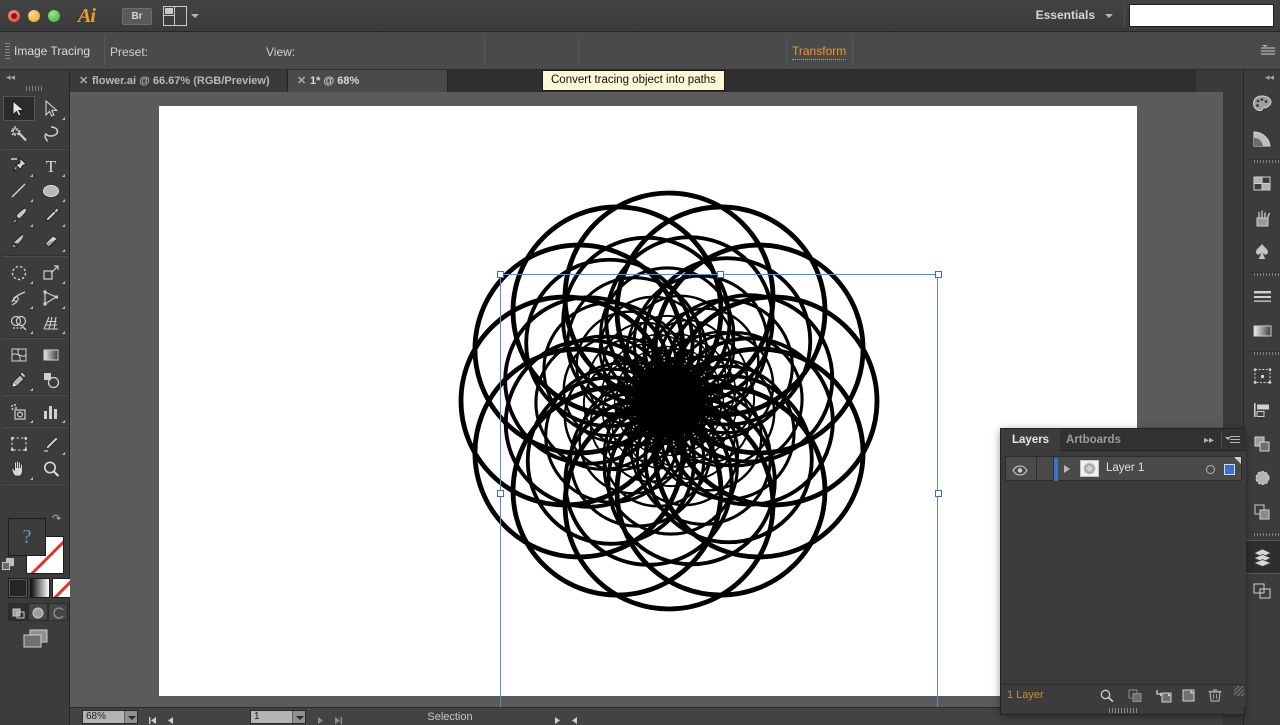 This screenshot has height=725, width=1280. What do you see at coordinates (368, 89) in the screenshot?
I see `document-tab-untitled: ✕ 1* @ 68% (RGB/Preview)` at bounding box center [368, 89].